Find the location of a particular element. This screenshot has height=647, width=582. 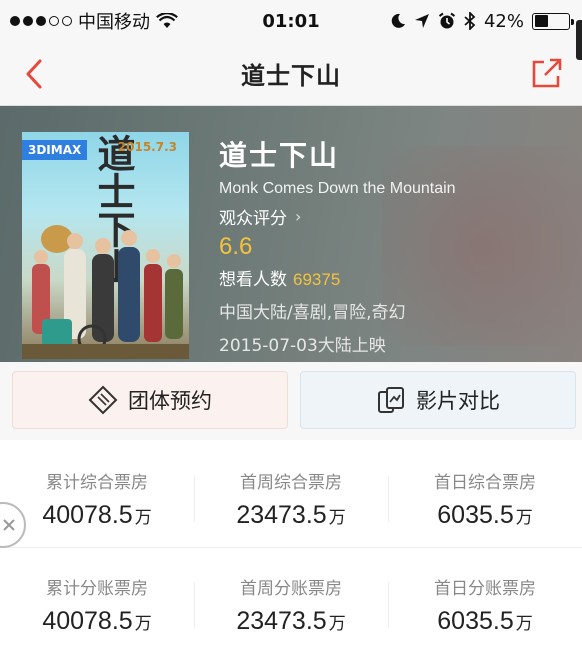

format-badge: 3DIMAX is located at coordinates (55, 150).